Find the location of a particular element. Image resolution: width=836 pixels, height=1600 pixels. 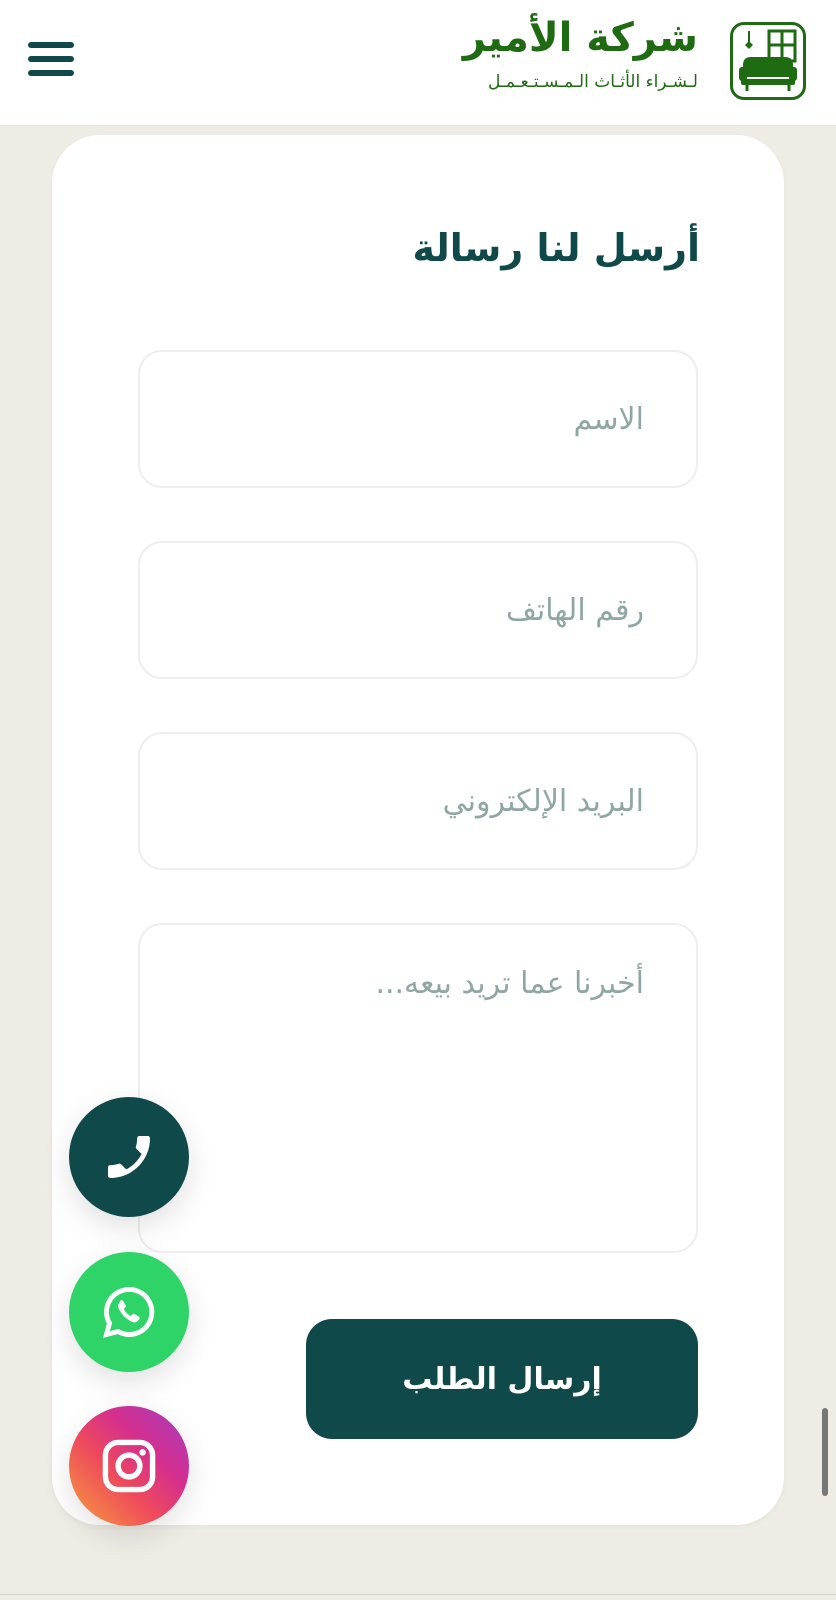

logo is located at coordinates (768, 61).